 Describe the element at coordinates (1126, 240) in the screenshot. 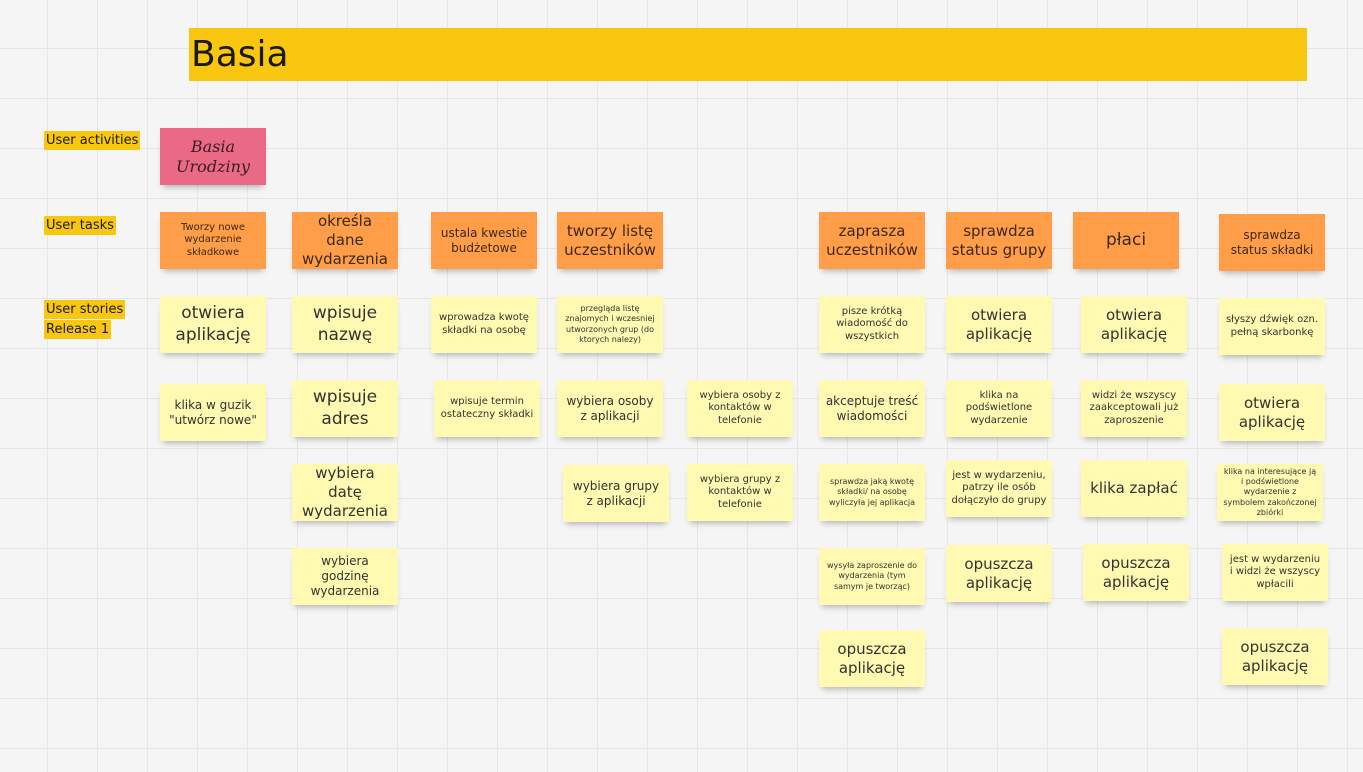

I see `task-note: płaci` at that location.